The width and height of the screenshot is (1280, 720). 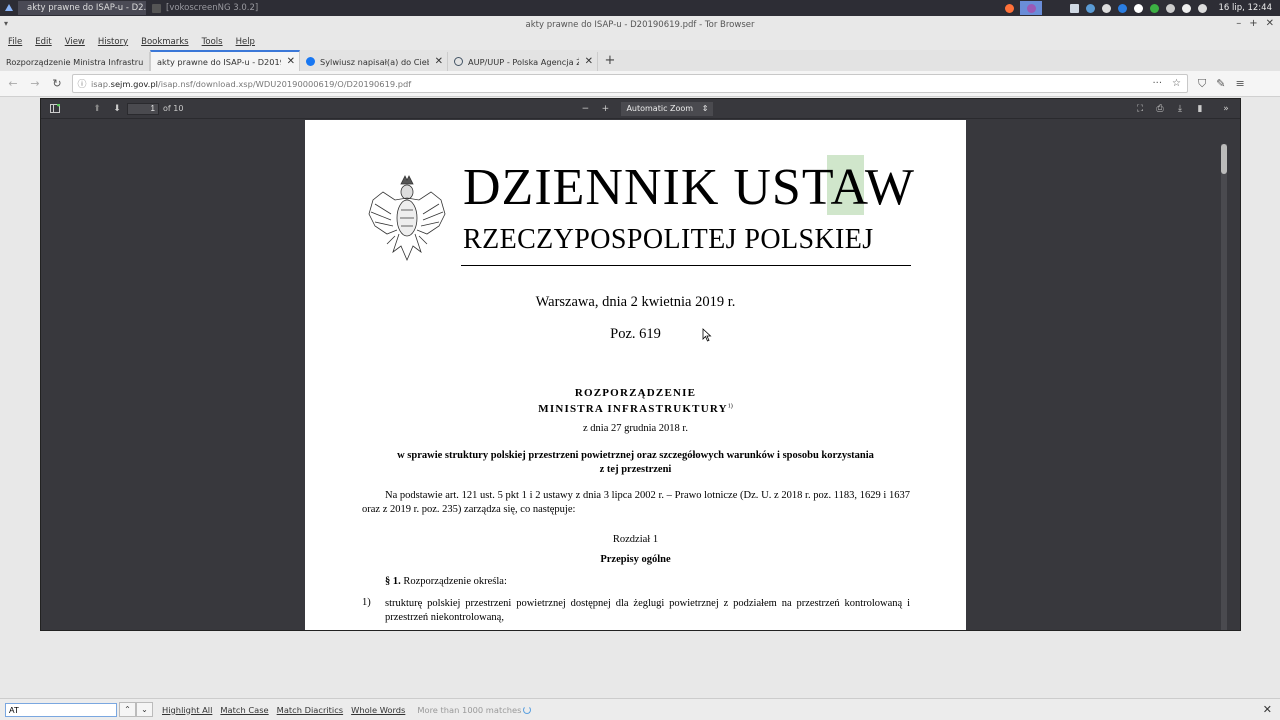 I want to click on new-tab-button: +, so click(x=610, y=61).